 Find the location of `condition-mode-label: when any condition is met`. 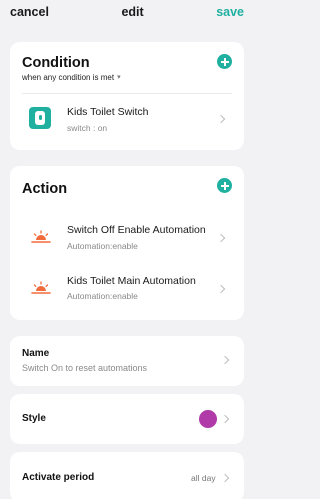

condition-mode-label: when any condition is met is located at coordinates (68, 77).